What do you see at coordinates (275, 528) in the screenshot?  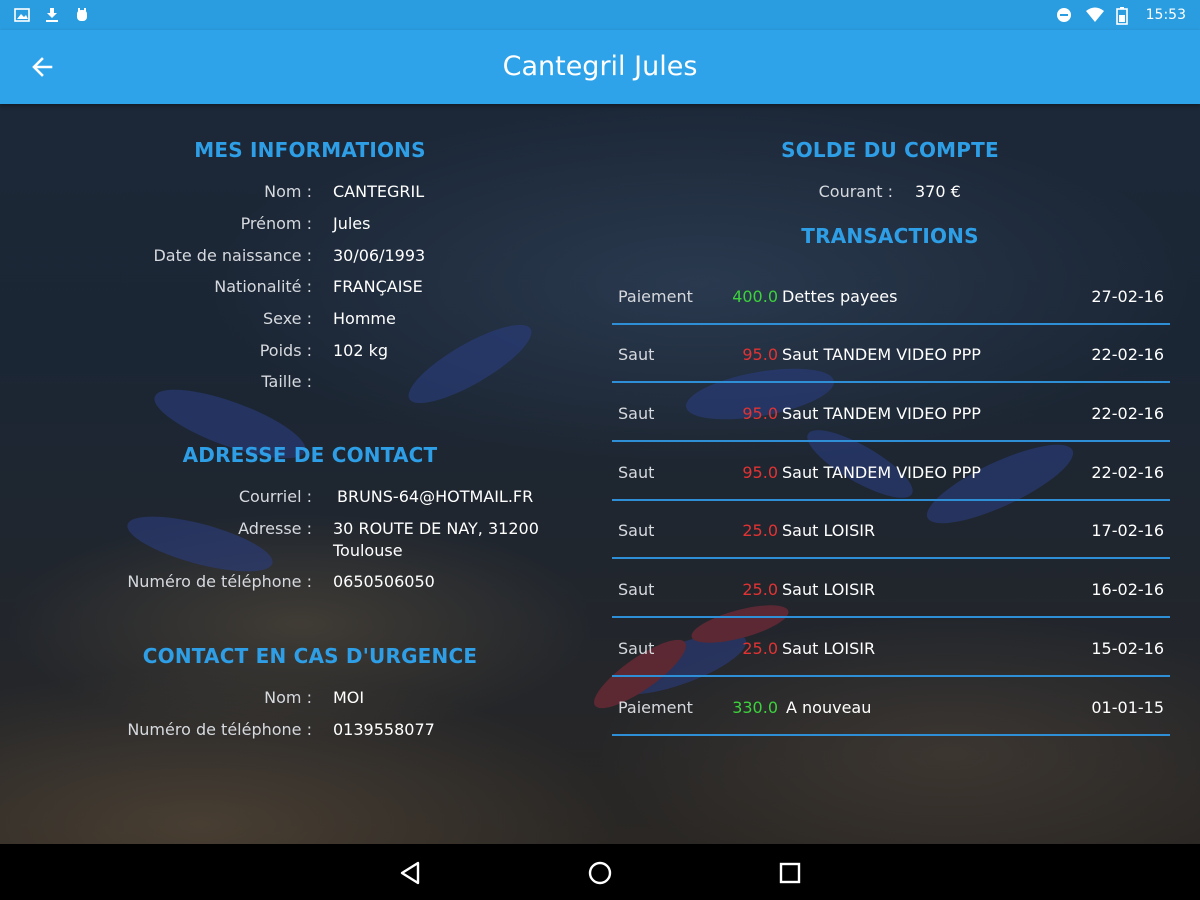 I see `info-label: Adresse :` at bounding box center [275, 528].